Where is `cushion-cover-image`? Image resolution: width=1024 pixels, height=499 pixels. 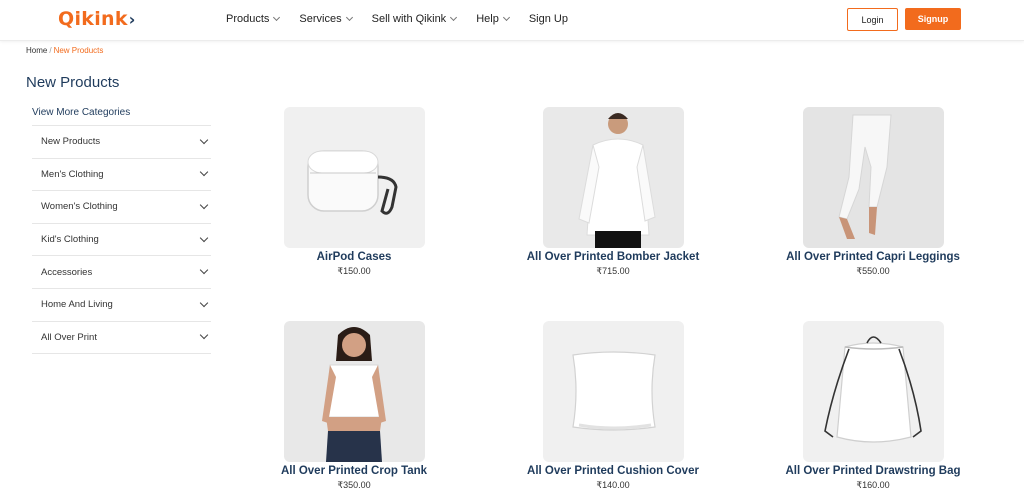
cushion-cover-image is located at coordinates (613, 391).